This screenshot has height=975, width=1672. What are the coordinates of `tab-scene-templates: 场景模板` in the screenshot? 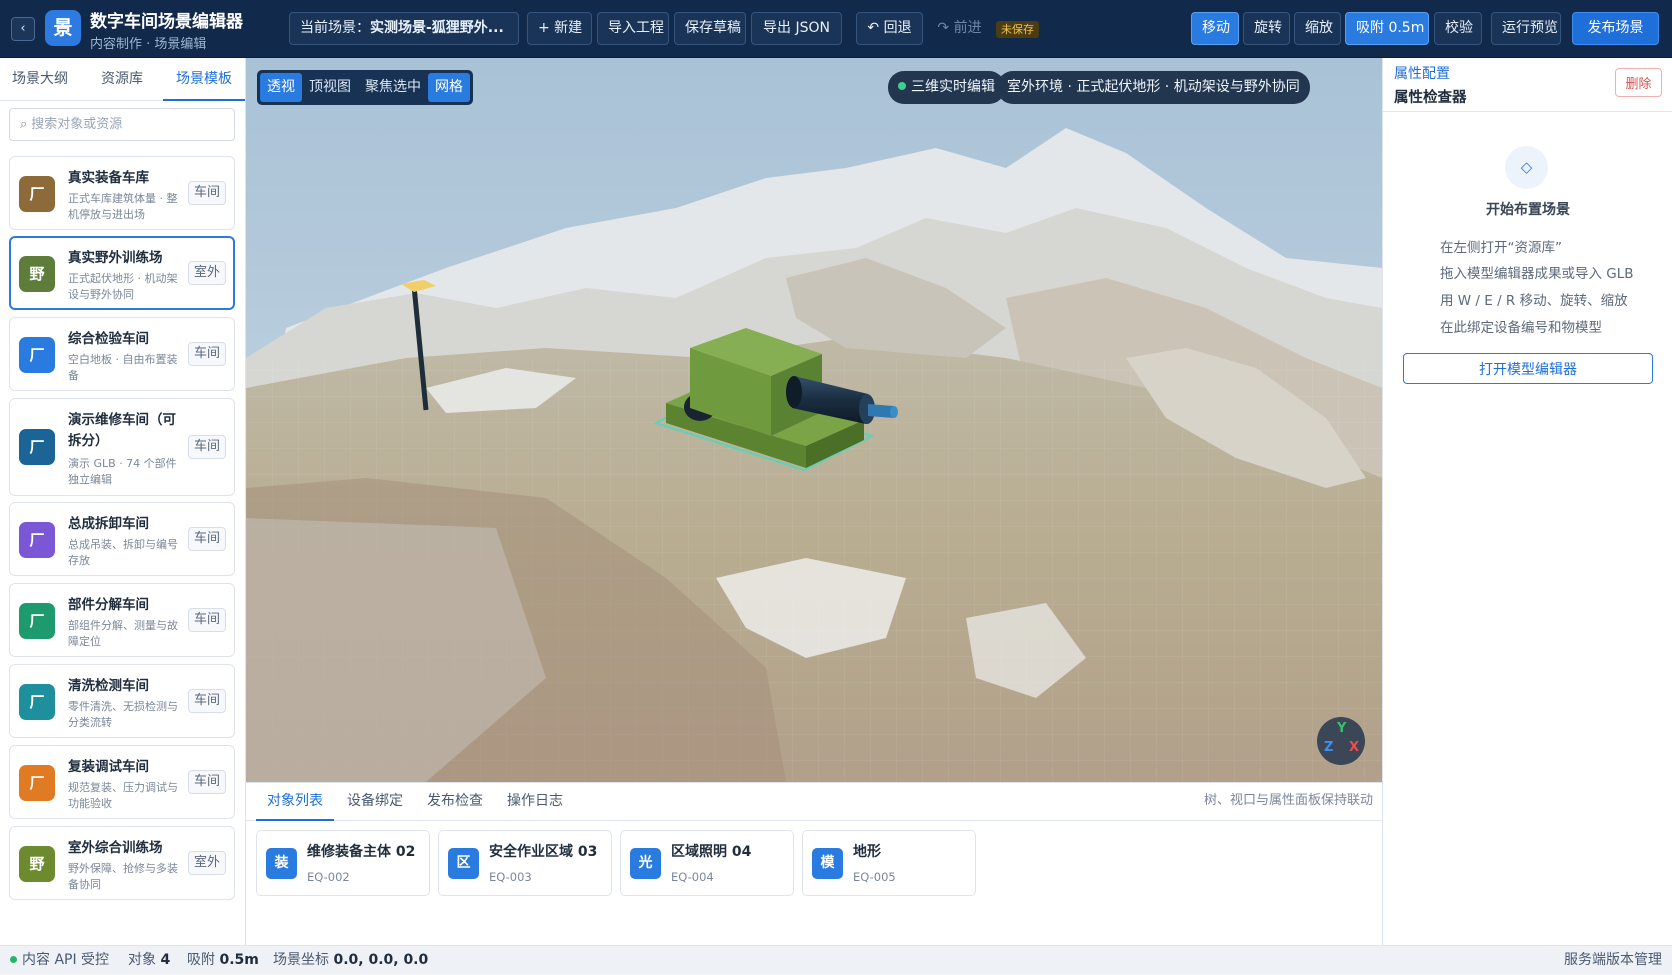 It's located at (204, 79).